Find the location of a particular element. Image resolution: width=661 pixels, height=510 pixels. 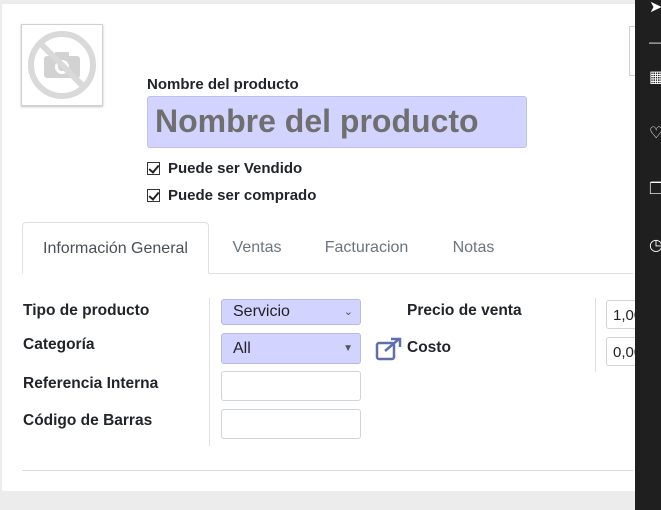

grid-icon: ▦ is located at coordinates (655, 78).